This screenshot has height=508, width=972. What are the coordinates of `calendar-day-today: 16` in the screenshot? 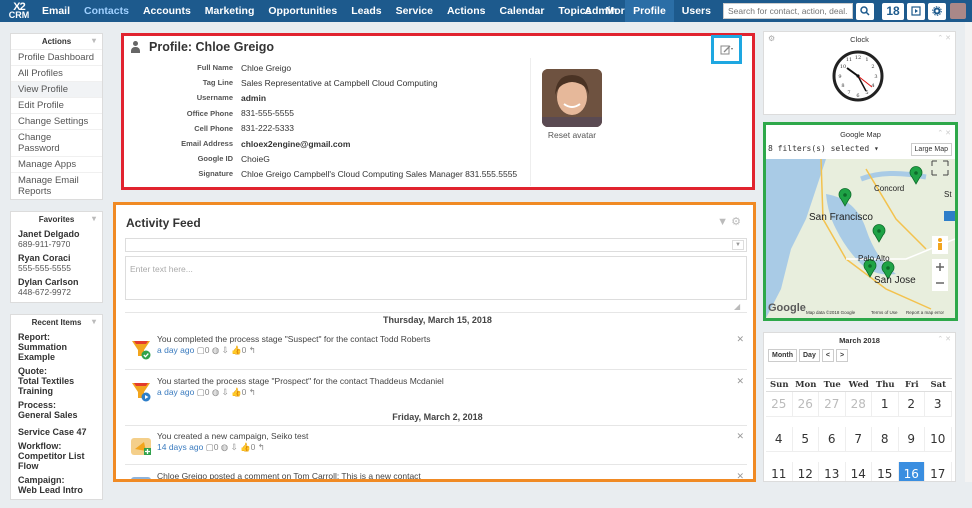 It's located at (911, 471).